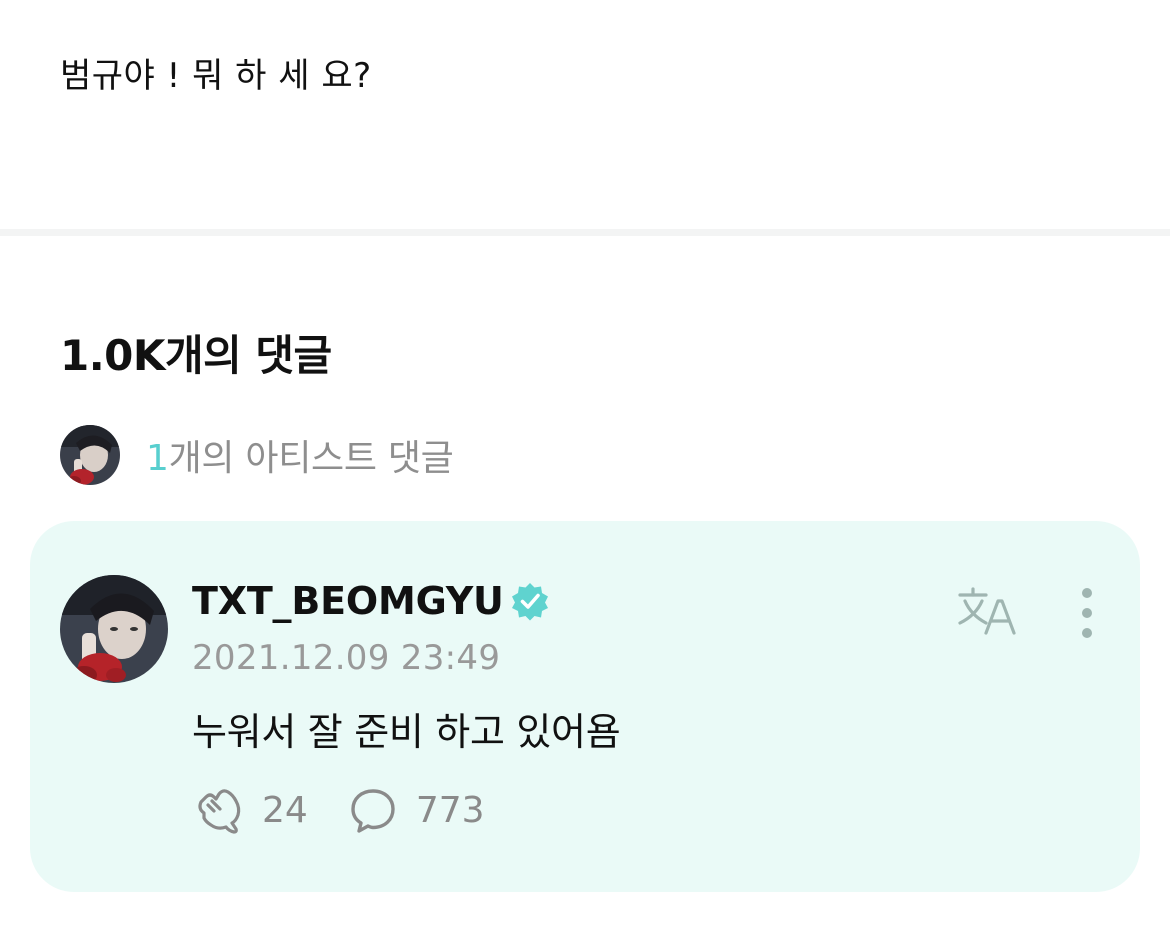 The height and width of the screenshot is (931, 1170). Describe the element at coordinates (373, 811) in the screenshot. I see `reply-bubble-icon` at that location.